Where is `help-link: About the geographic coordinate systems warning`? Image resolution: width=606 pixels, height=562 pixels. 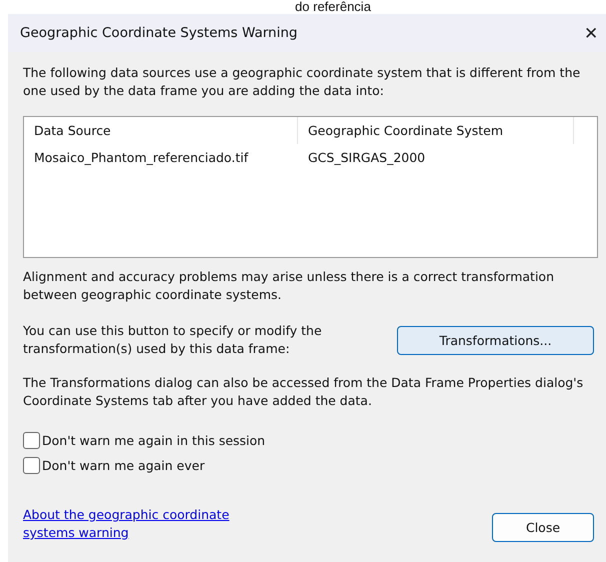
help-link: About the geographic coordinate systems warning is located at coordinates (126, 524).